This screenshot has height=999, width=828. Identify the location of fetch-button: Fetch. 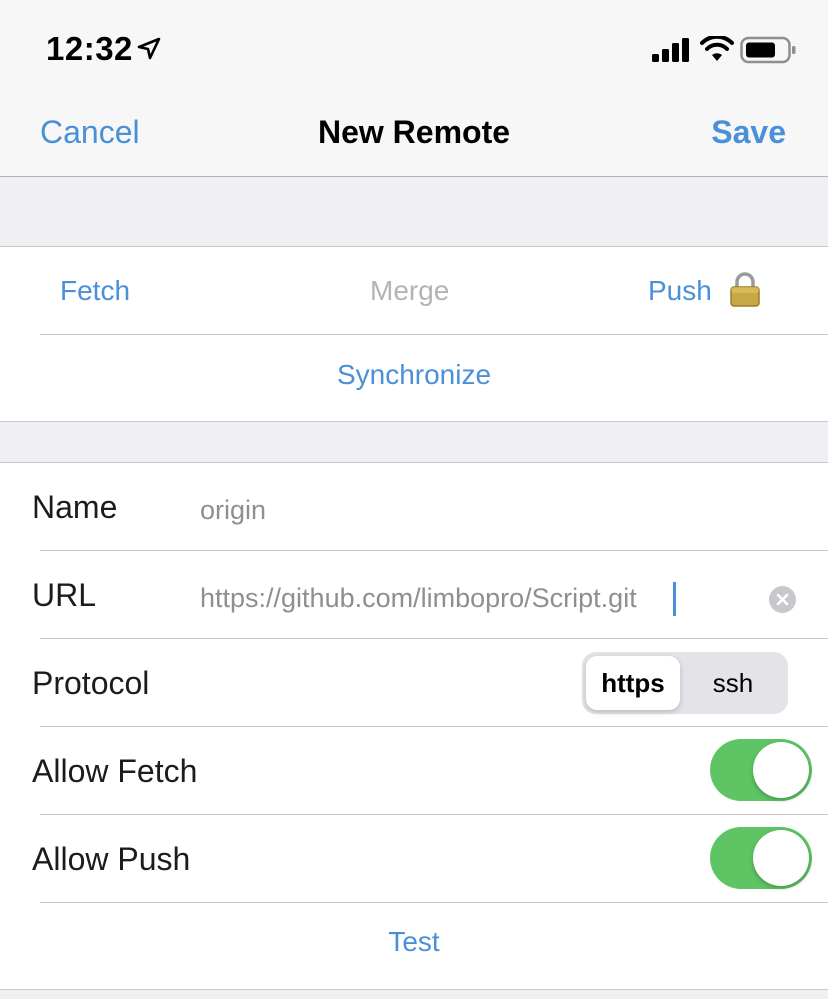
(95, 291).